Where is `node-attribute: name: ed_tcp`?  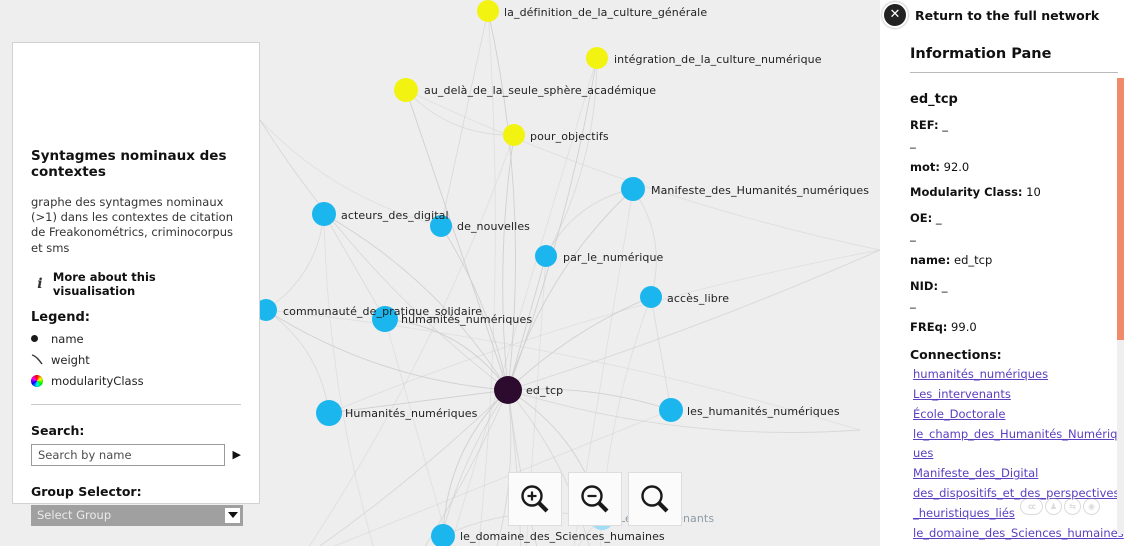 node-attribute: name: ed_tcp is located at coordinates (1017, 260).